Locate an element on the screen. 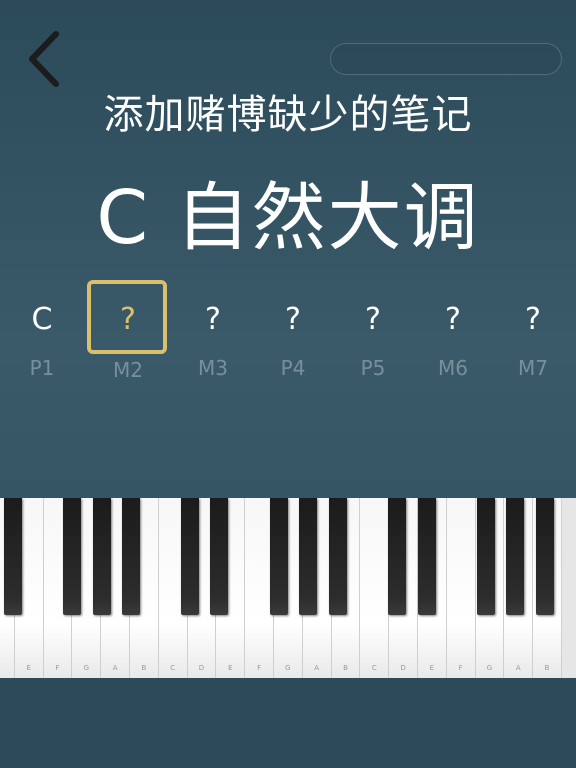  scale-step-p1: C P1 is located at coordinates (42, 340).